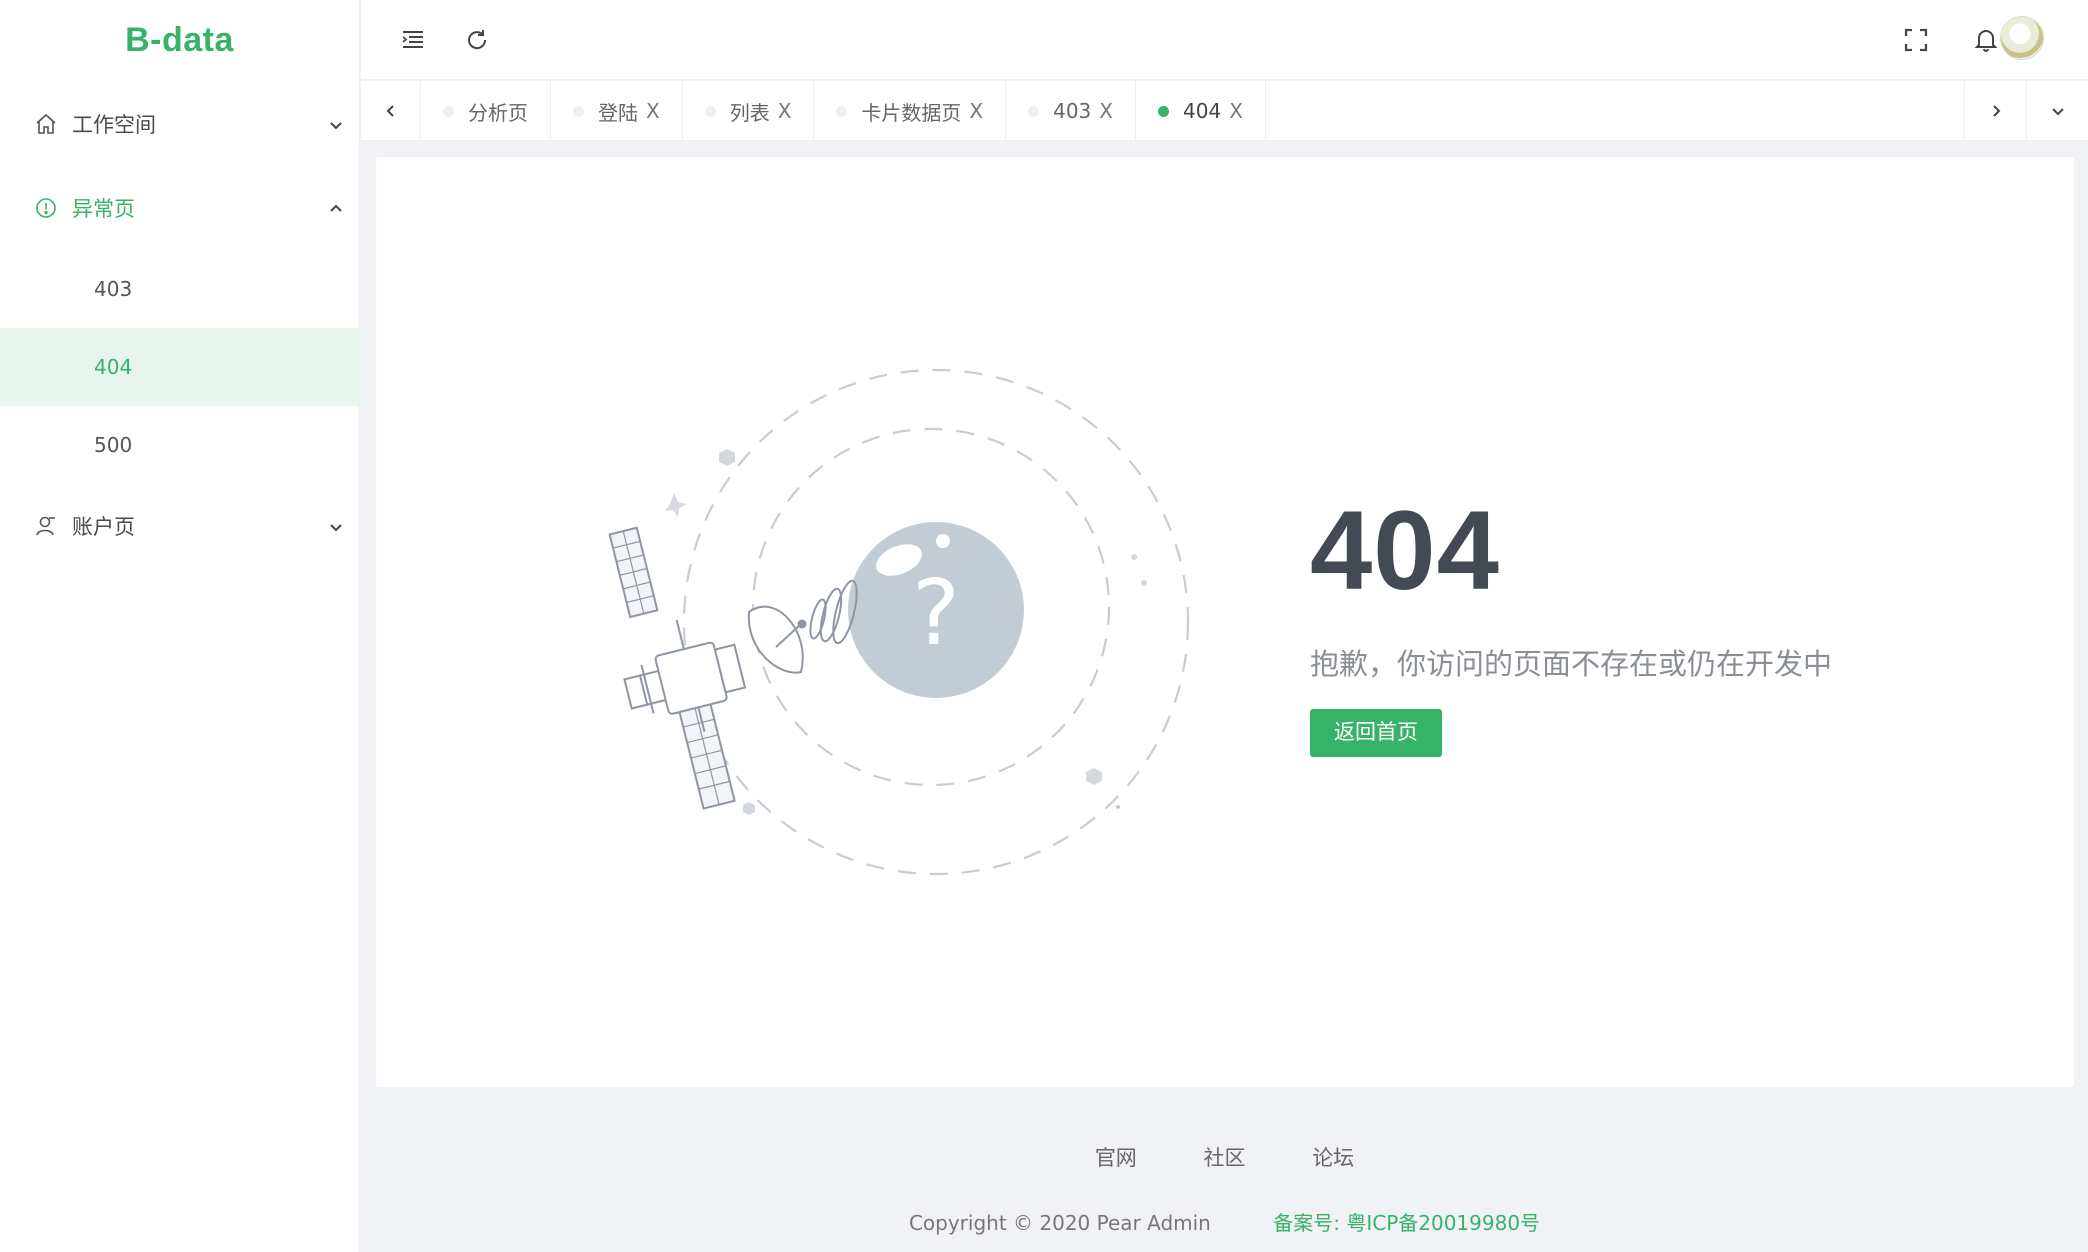 The width and height of the screenshot is (2088, 1252). Describe the element at coordinates (1406, 1223) in the screenshot. I see `beian-link: 备案号: 粤ICP备20019980号` at that location.